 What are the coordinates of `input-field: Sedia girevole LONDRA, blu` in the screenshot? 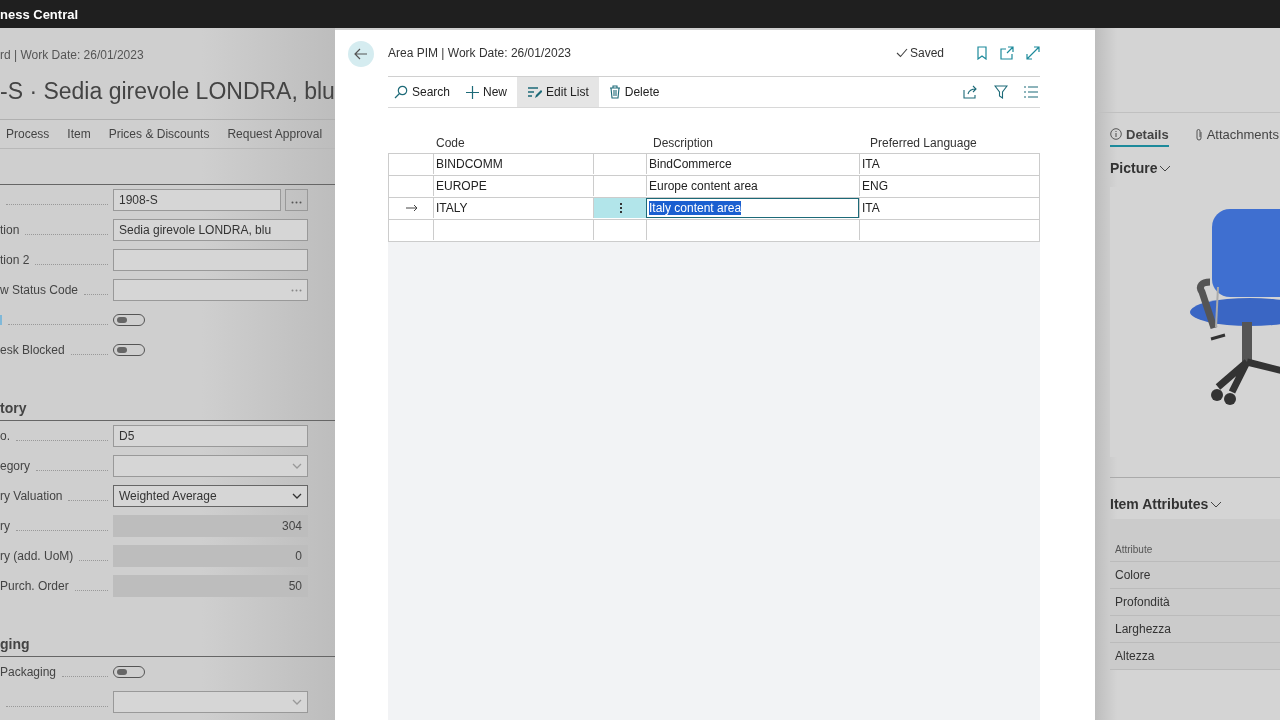 It's located at (210, 230).